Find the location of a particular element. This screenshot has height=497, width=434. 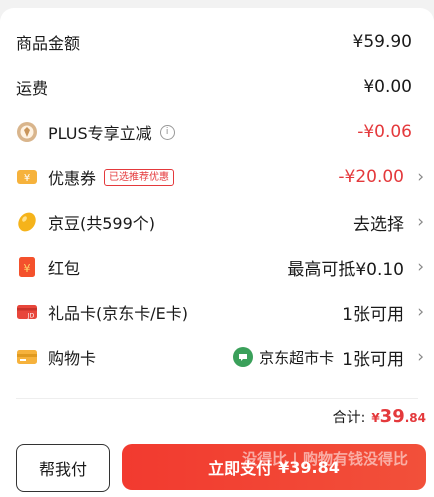

coupon-row: ¥ 优惠券 已选推荐优惠 -¥20.00 › is located at coordinates (217, 177).